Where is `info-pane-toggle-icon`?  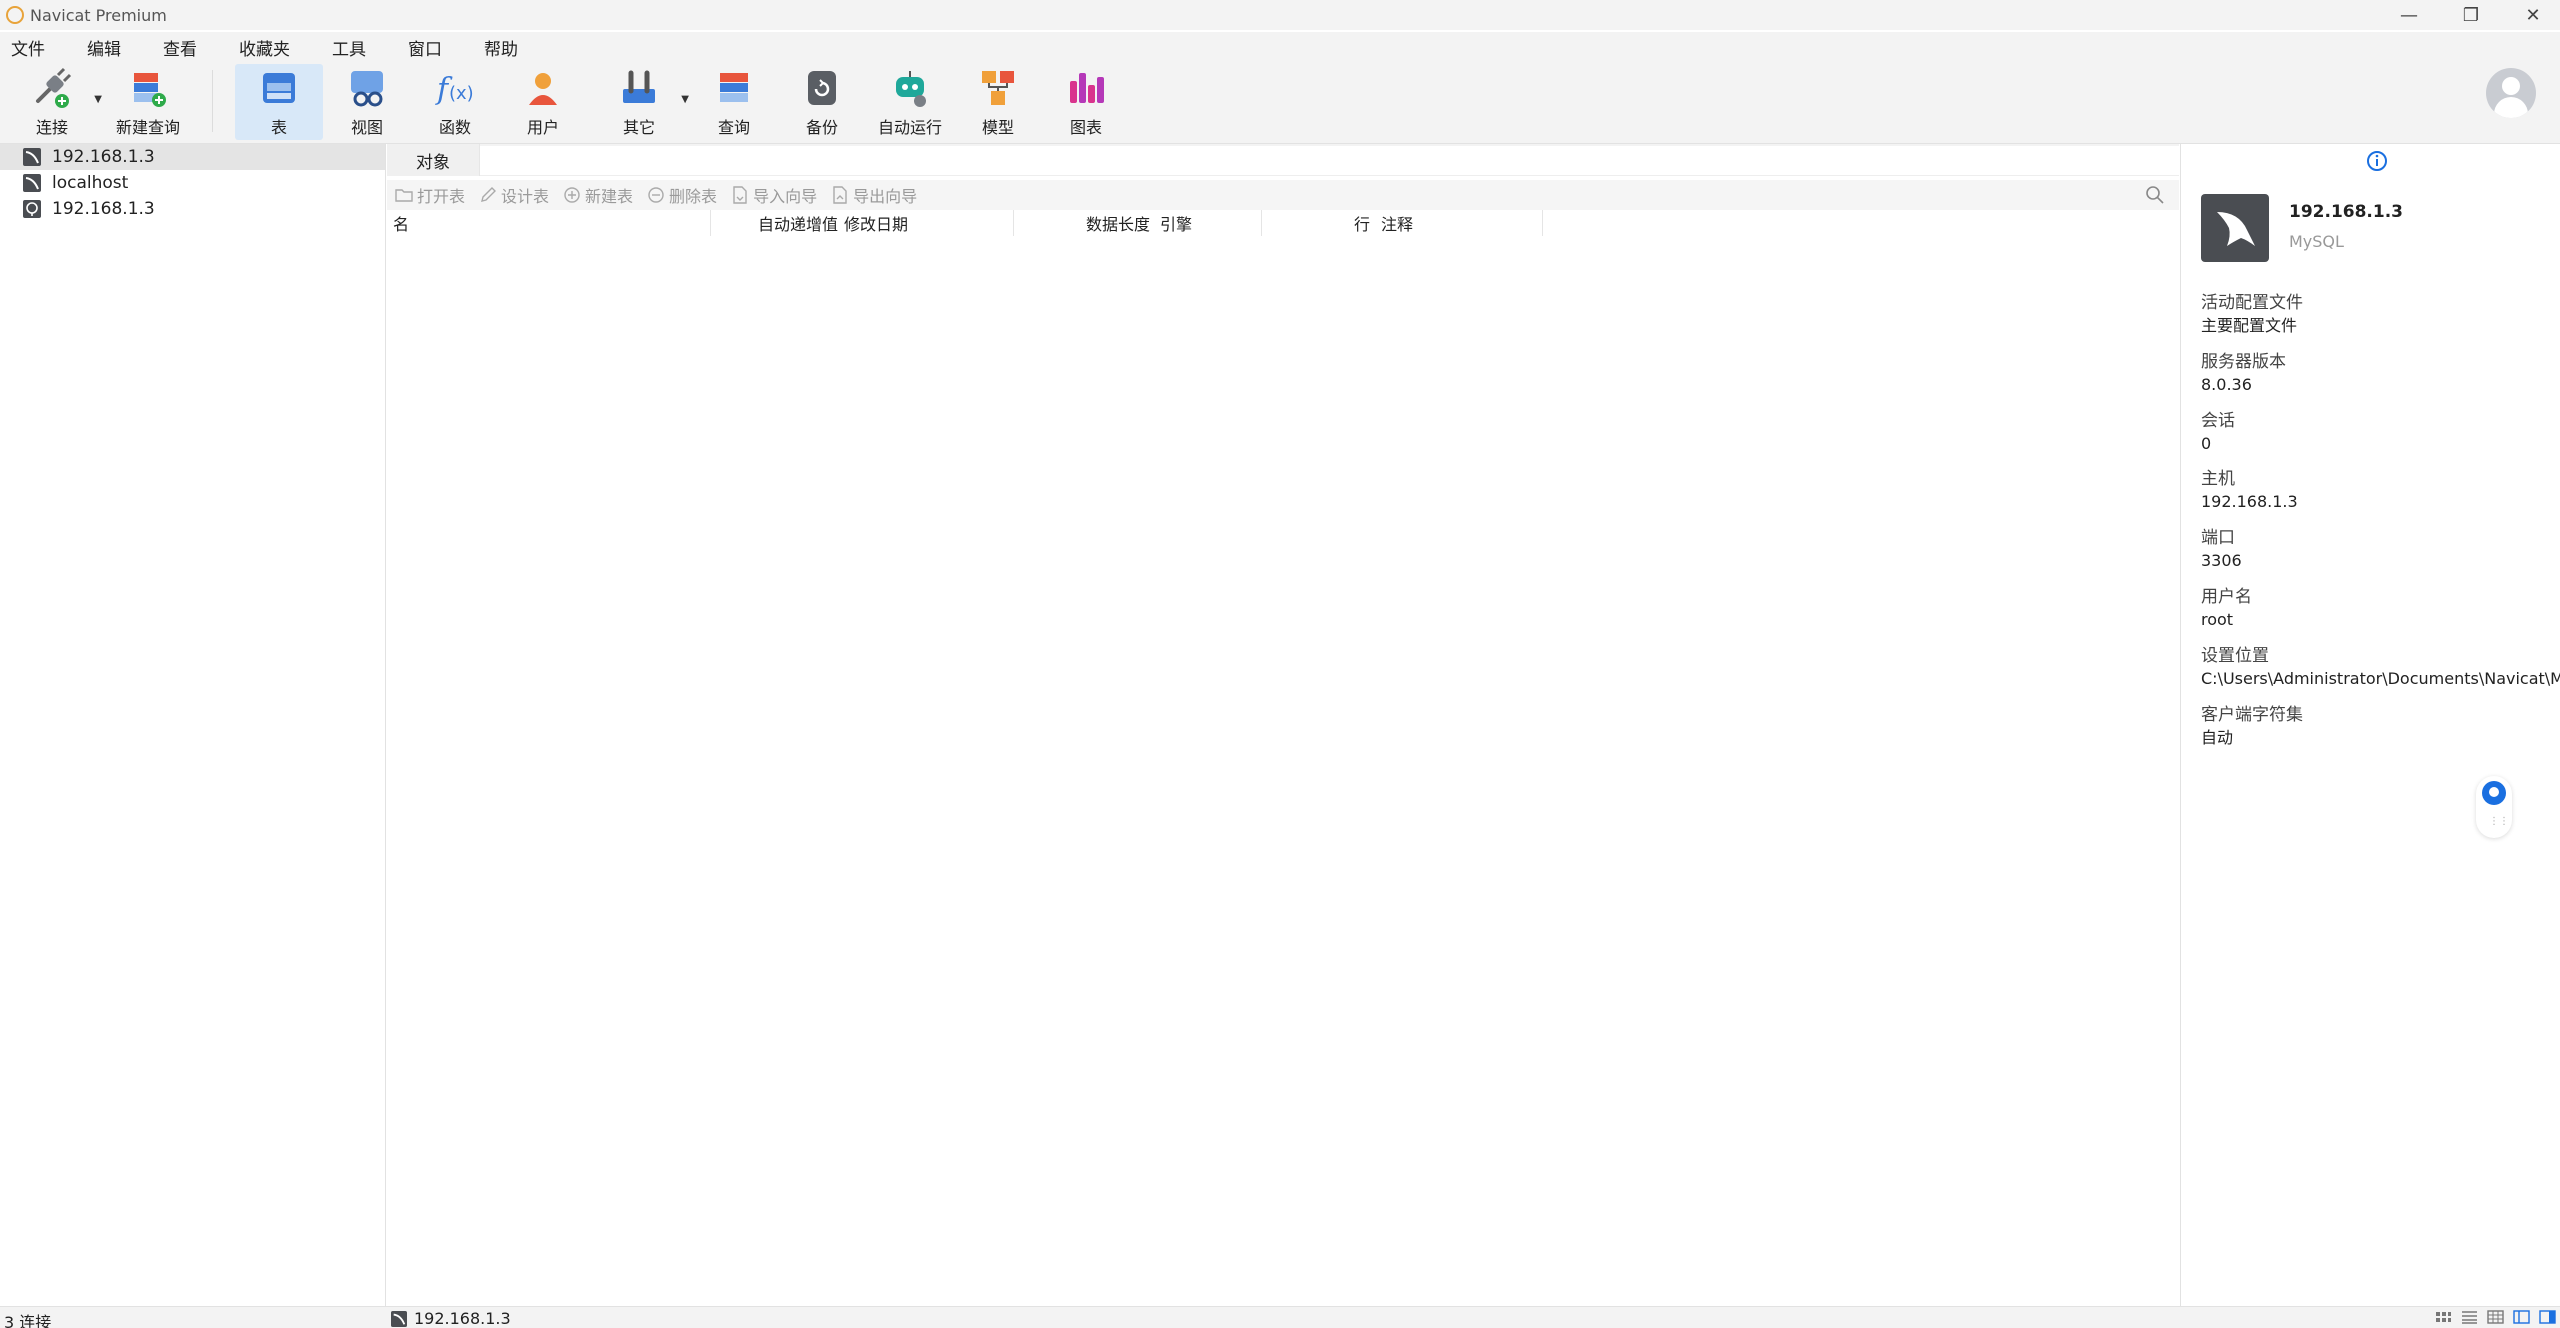
info-pane-toggle-icon is located at coordinates (2547, 1317).